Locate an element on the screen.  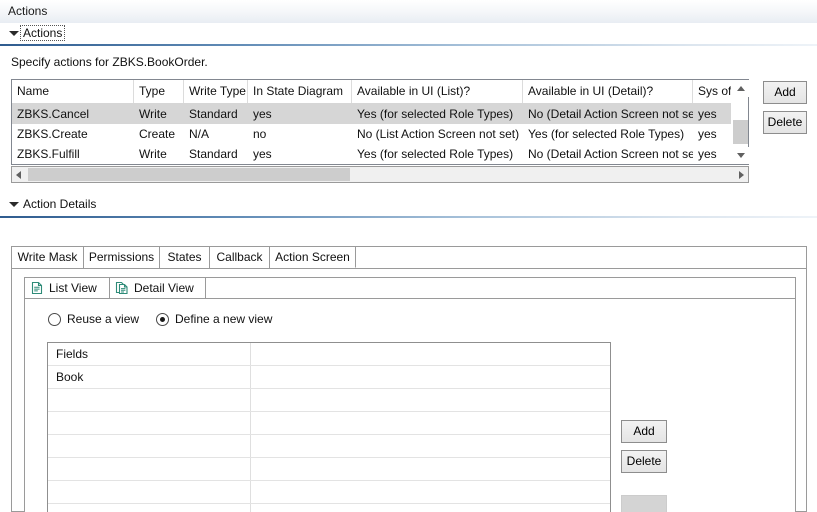
fields-grid-header-row: Fields is located at coordinates (329, 354).